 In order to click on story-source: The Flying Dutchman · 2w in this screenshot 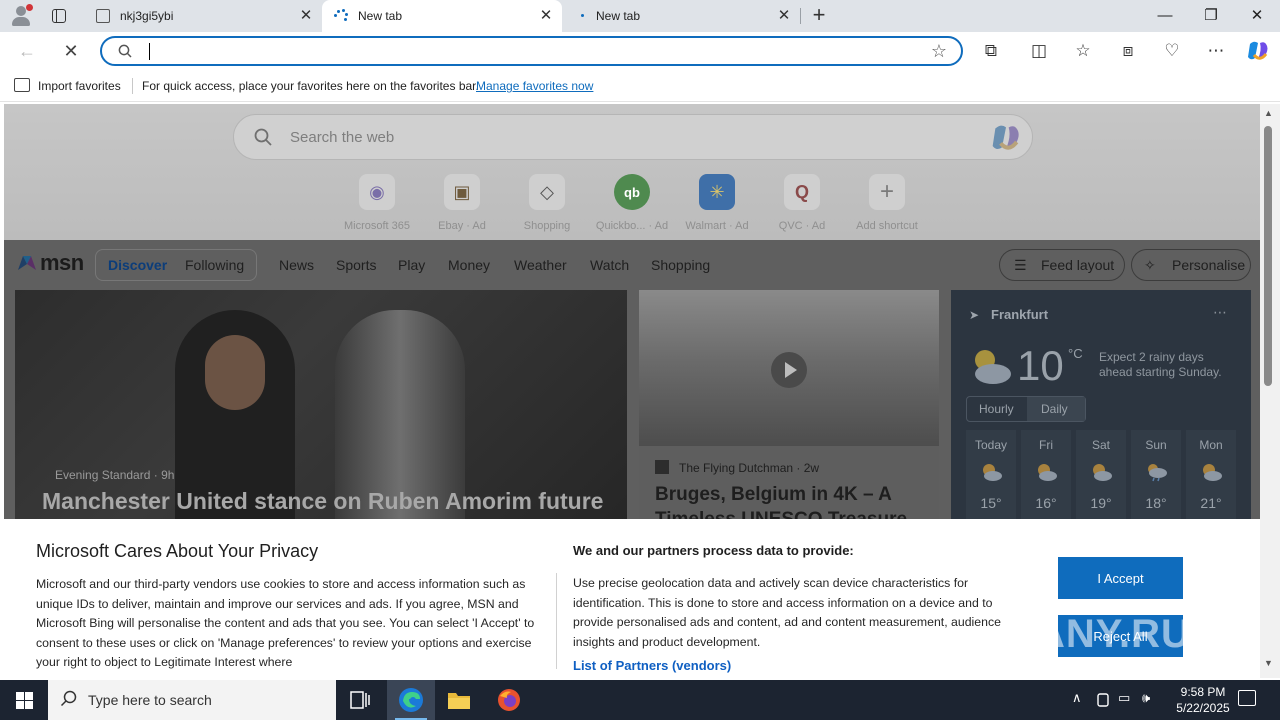, I will do `click(749, 468)`.